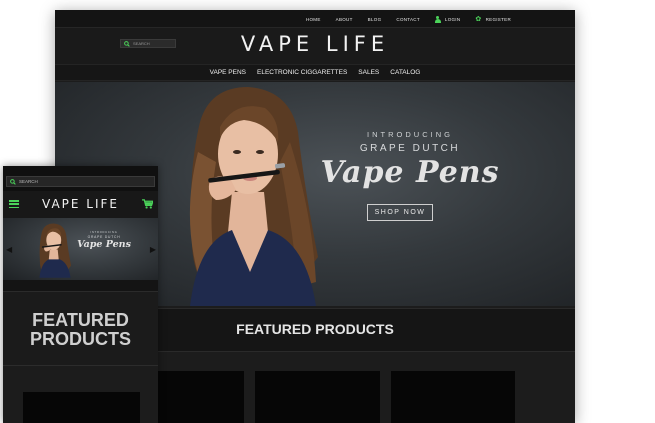  I want to click on cart-icon, so click(147, 204).